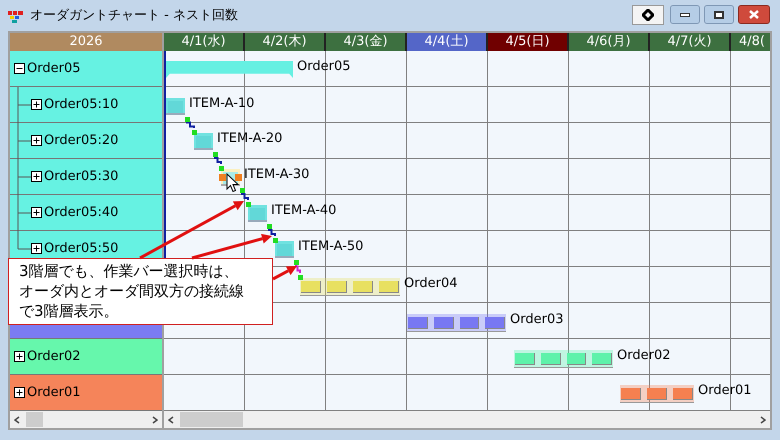 The height and width of the screenshot is (440, 780). I want to click on tree-row: Order05, so click(86, 69).